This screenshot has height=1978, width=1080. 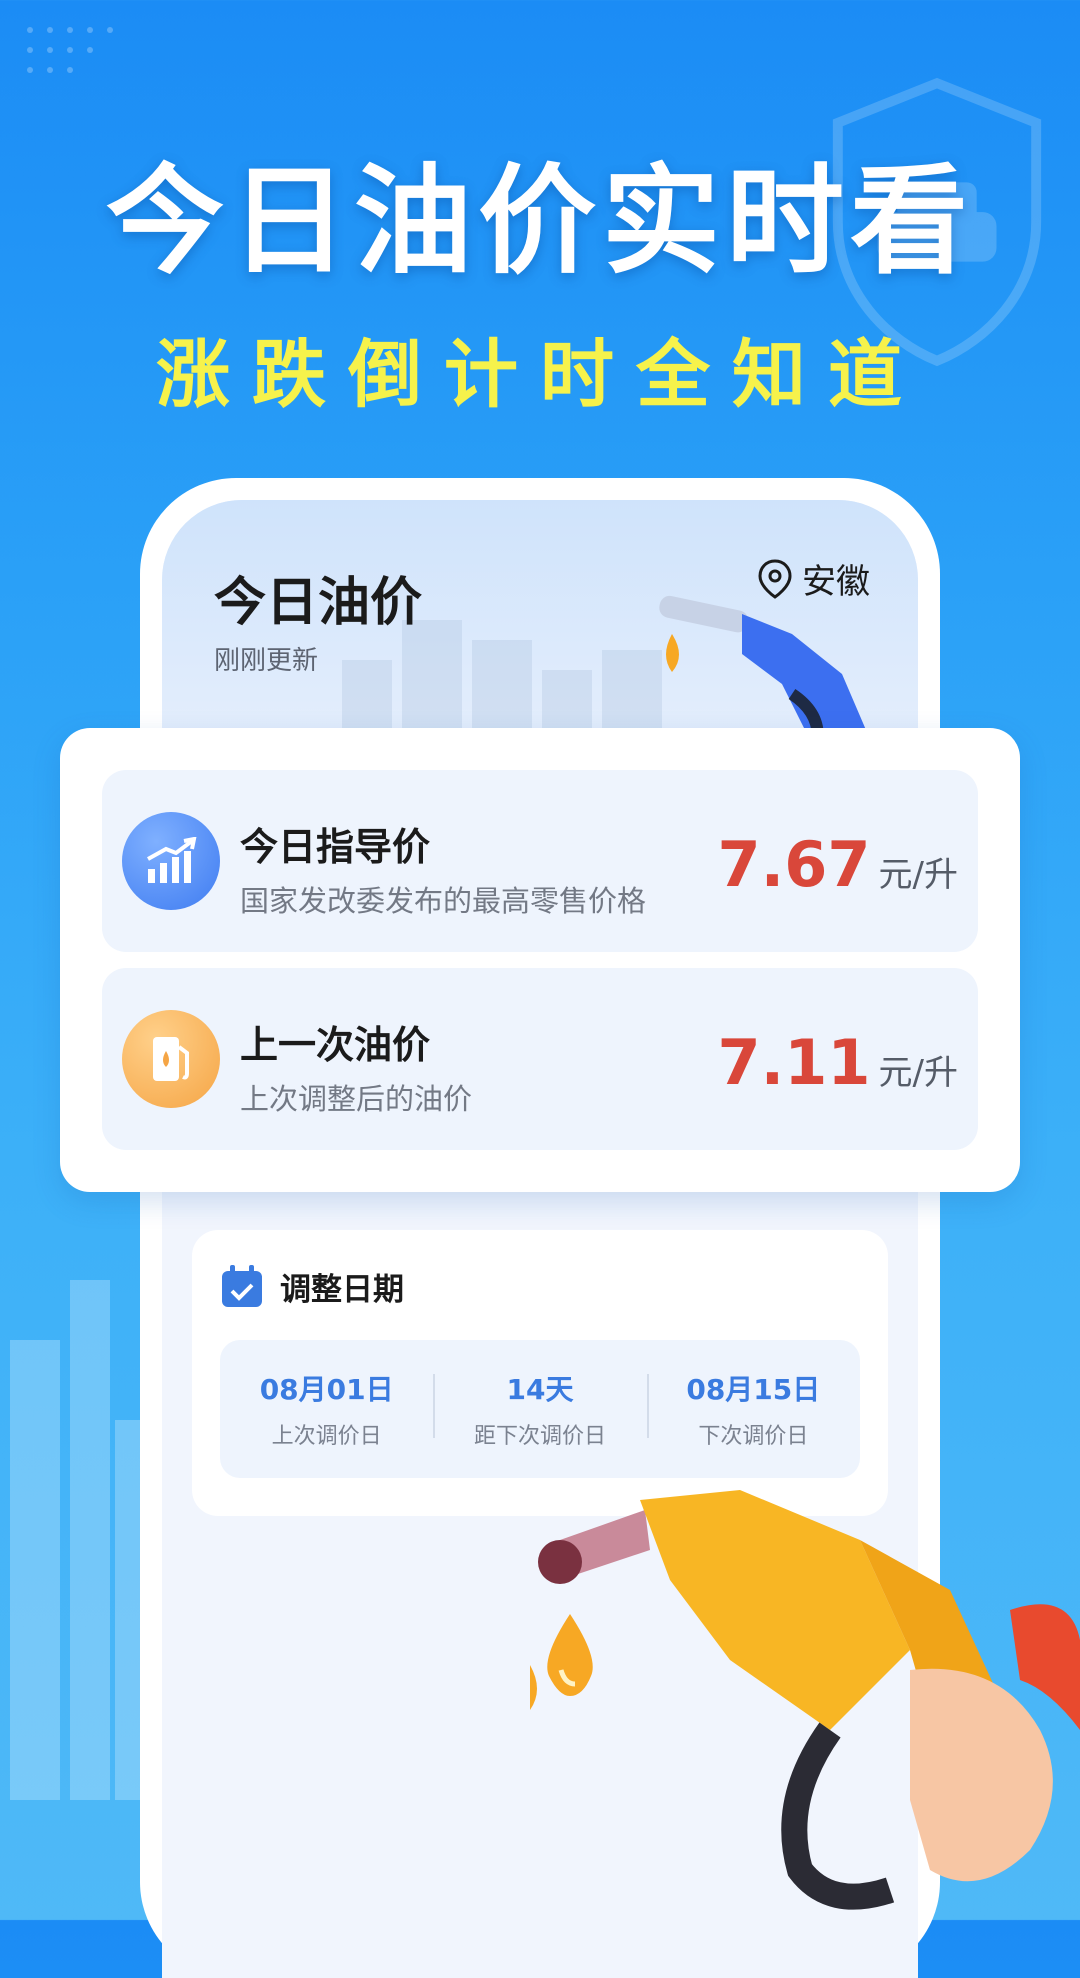 I want to click on days-to-next-adjust: 14天 距下次调价日, so click(x=539, y=1409).